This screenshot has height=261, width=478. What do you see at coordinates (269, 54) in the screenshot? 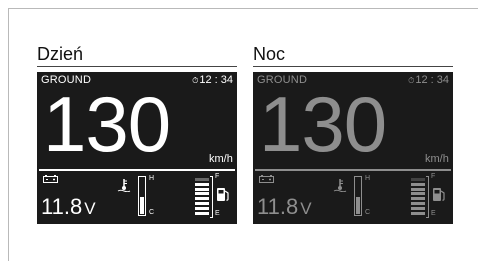
I see `panel-title: Noc` at bounding box center [269, 54].